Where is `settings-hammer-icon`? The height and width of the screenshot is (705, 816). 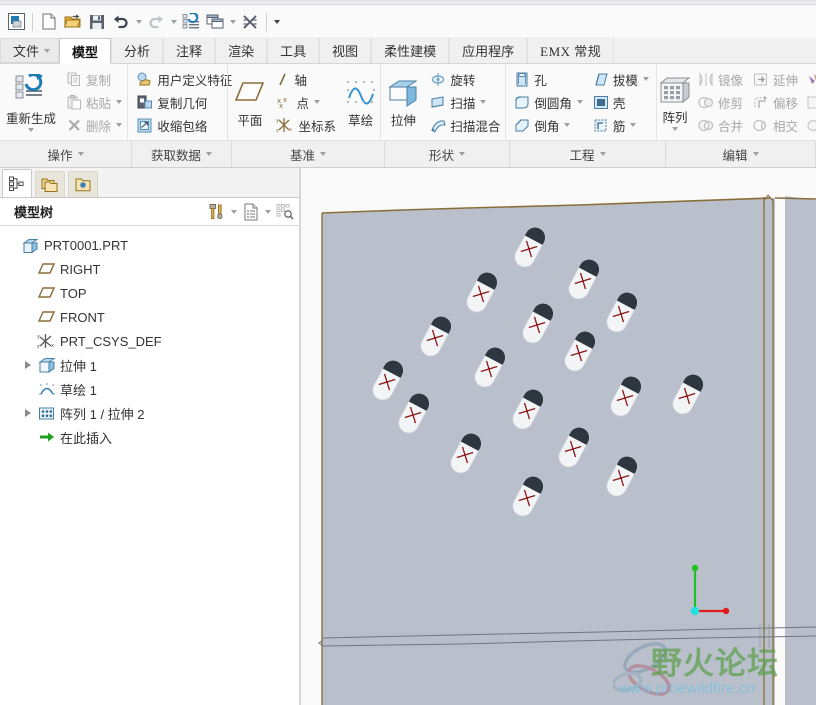
settings-hammer-icon is located at coordinates (217, 212).